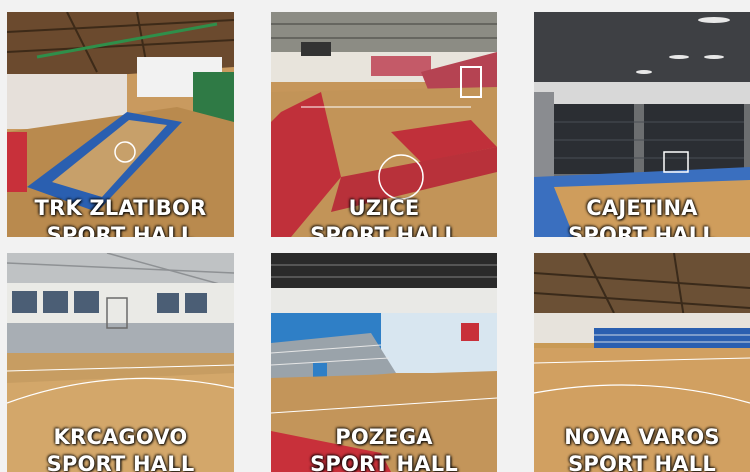  What do you see at coordinates (120, 208) in the screenshot?
I see `hall-name: TRK ZLATIBOR` at bounding box center [120, 208].